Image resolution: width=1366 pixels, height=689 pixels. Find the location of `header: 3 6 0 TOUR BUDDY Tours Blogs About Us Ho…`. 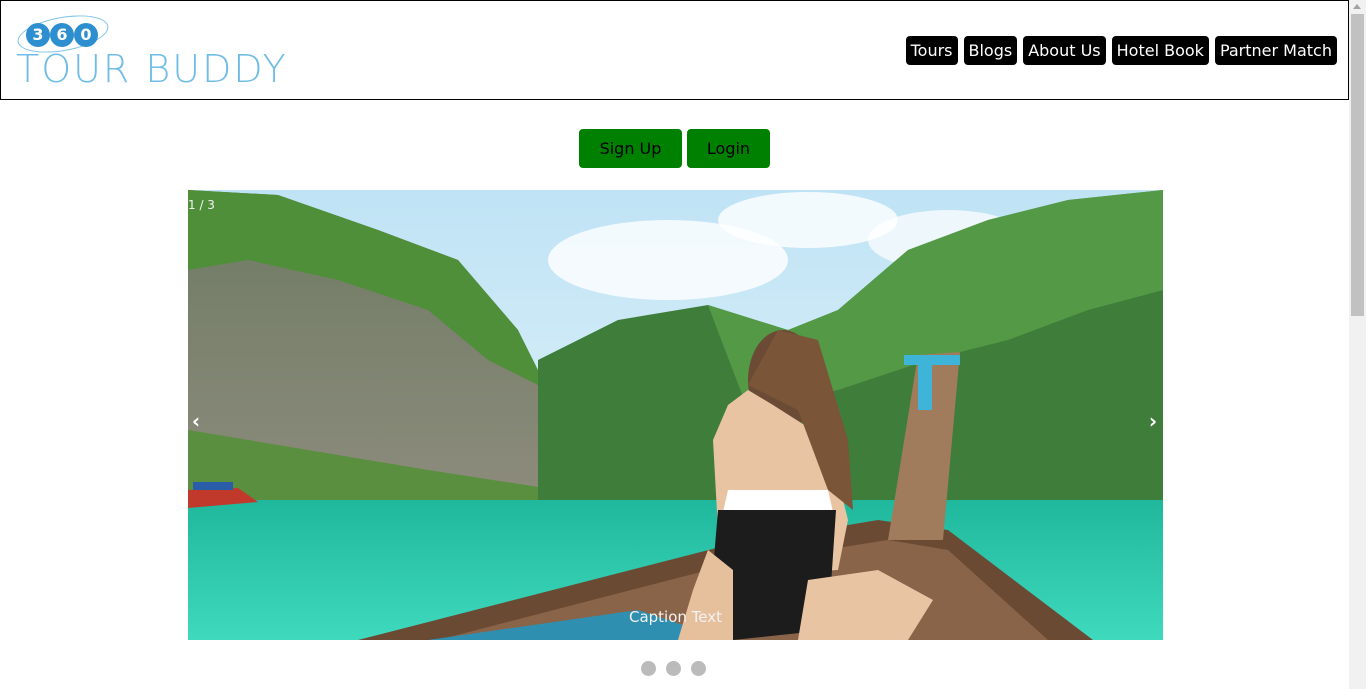

header: 3 6 0 TOUR BUDDY Tours Blogs About Us Ho… is located at coordinates (674, 50).